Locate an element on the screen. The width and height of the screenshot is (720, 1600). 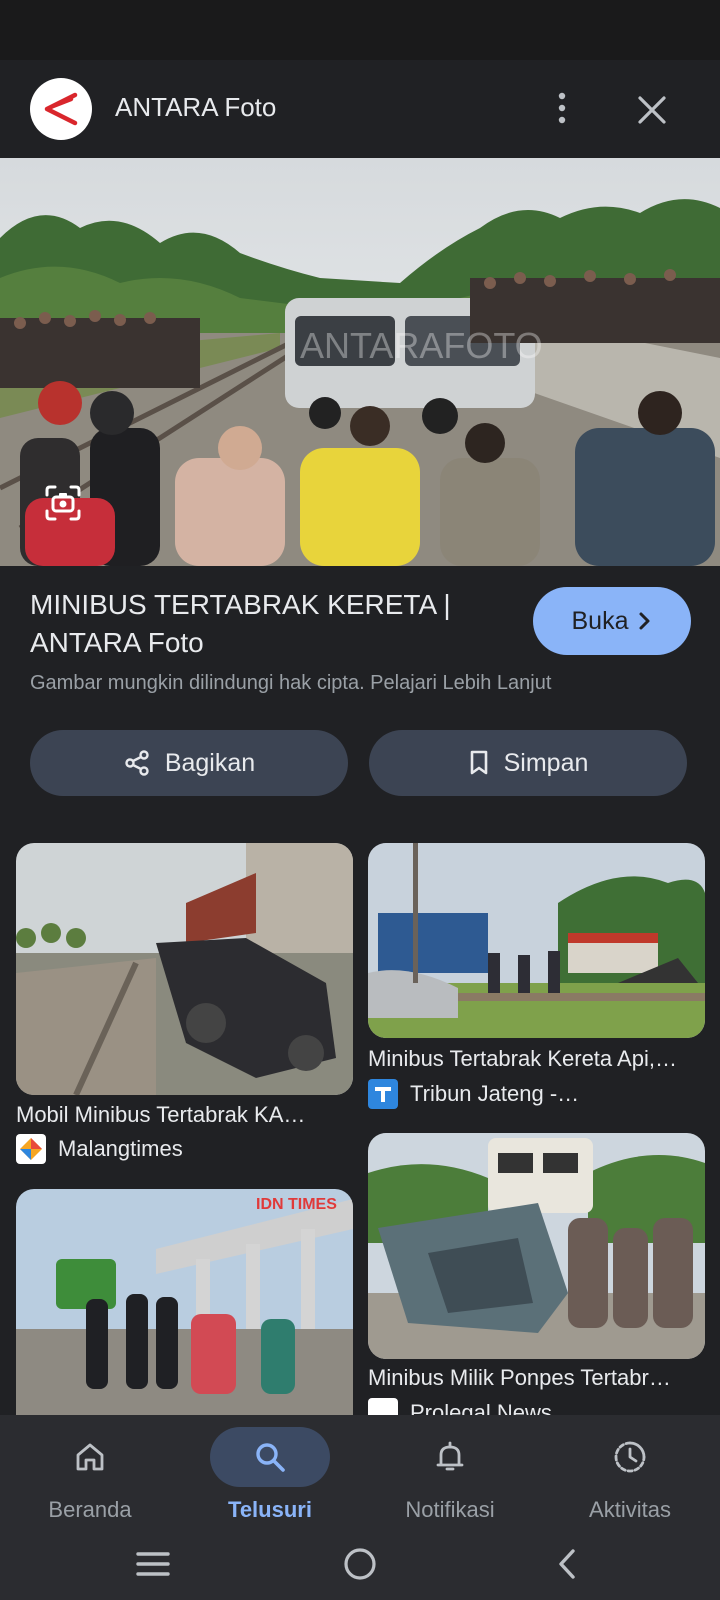
nav-item-beranda: Beranda is located at coordinates (90, 1471).